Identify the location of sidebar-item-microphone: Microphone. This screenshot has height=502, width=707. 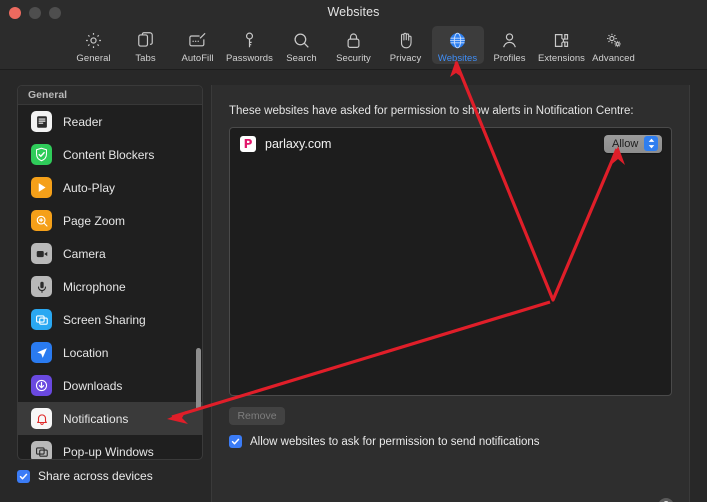
(110, 286).